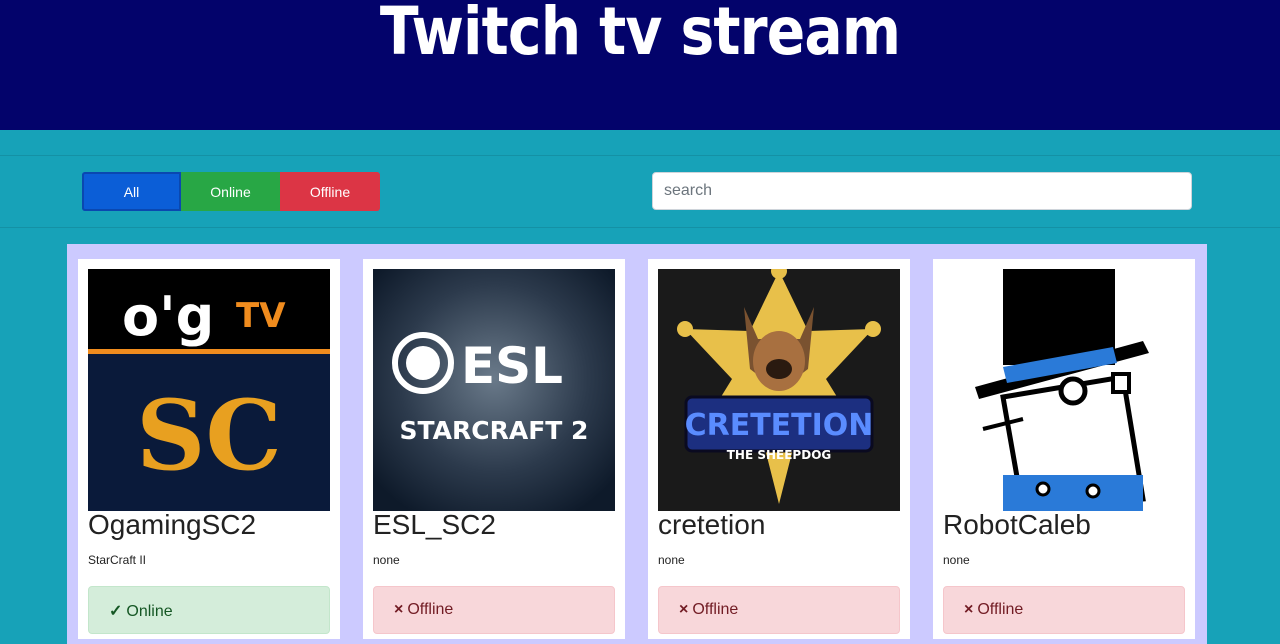  I want to click on channel-card: RobotCaleb none × Offline, so click(1064, 449).